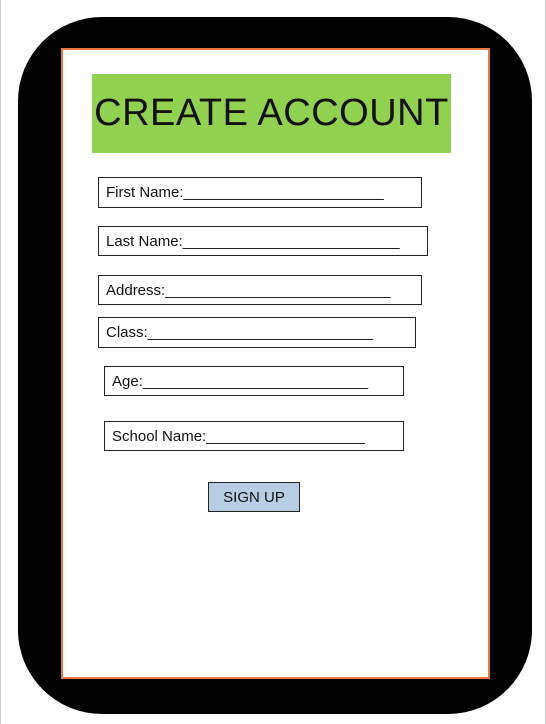 The width and height of the screenshot is (546, 724). I want to click on first-name-input-line: ________________________, so click(284, 192).